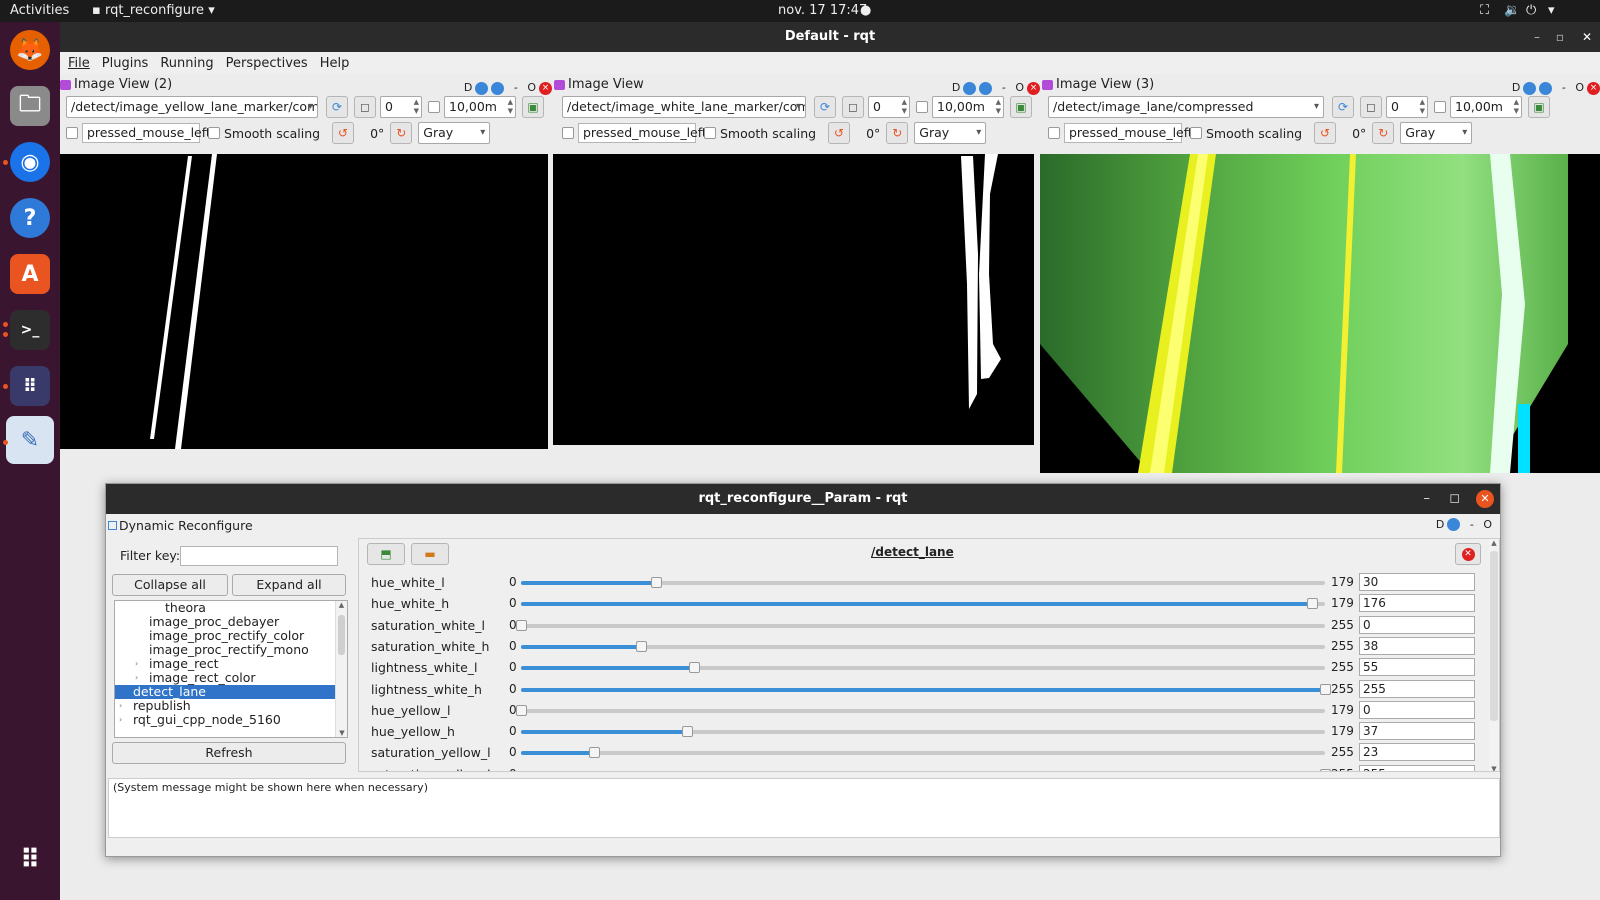  Describe the element at coordinates (1196, 133) in the screenshot. I see `smooth-scaling-checkbox` at that location.